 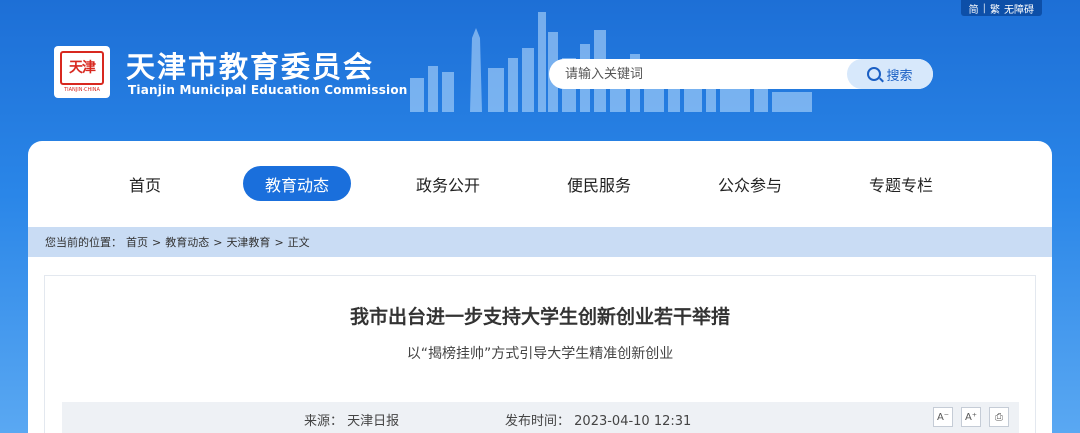 What do you see at coordinates (187, 242) in the screenshot?
I see `breadcrumb-education-news: 教育动态` at bounding box center [187, 242].